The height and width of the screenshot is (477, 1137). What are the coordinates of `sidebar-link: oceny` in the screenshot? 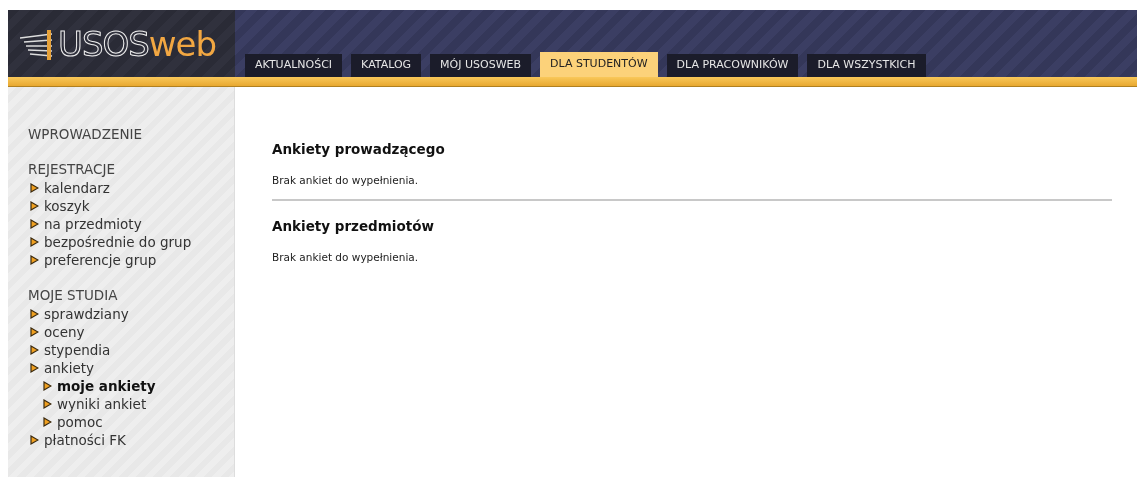 It's located at (64, 332).